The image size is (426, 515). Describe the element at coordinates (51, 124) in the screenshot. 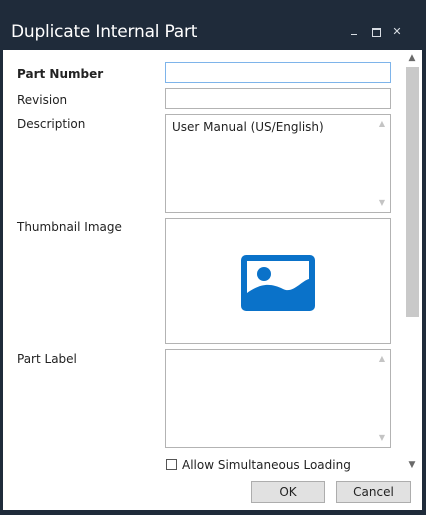

I see `description-label: Description` at that location.